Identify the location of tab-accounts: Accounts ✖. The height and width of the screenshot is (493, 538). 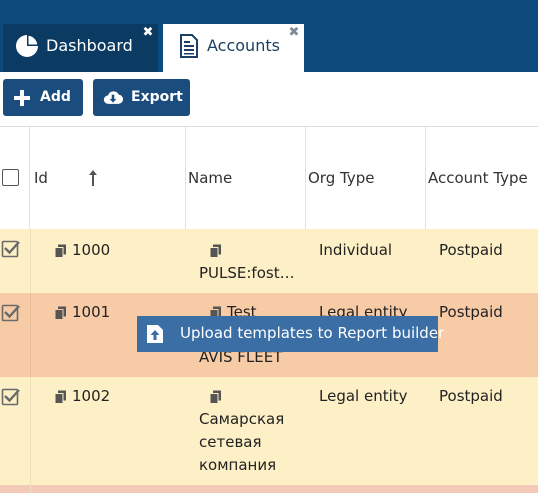
(233, 48).